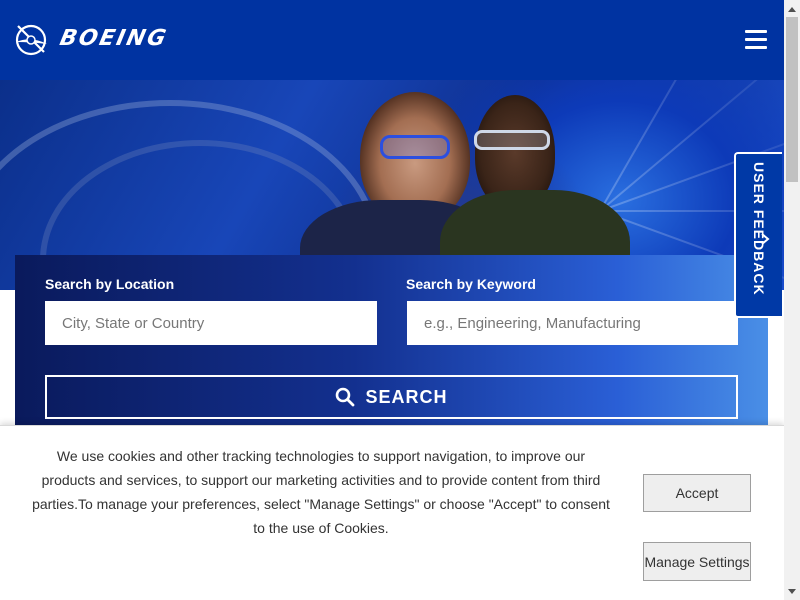  Describe the element at coordinates (765, 239) in the screenshot. I see `chevron-right-icon` at that location.